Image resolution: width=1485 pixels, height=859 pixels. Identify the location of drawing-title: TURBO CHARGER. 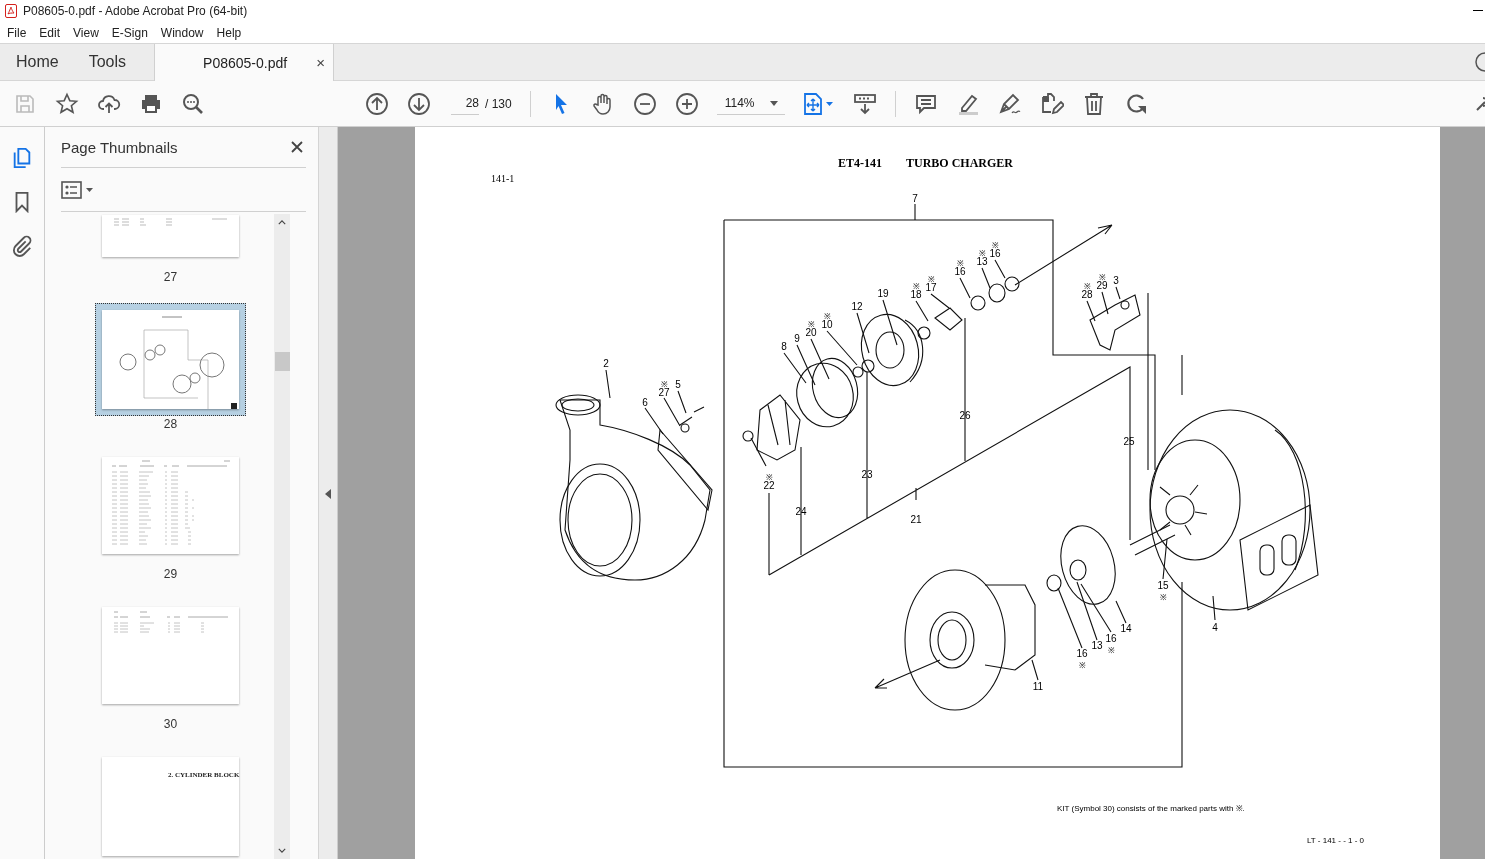
(959, 163).